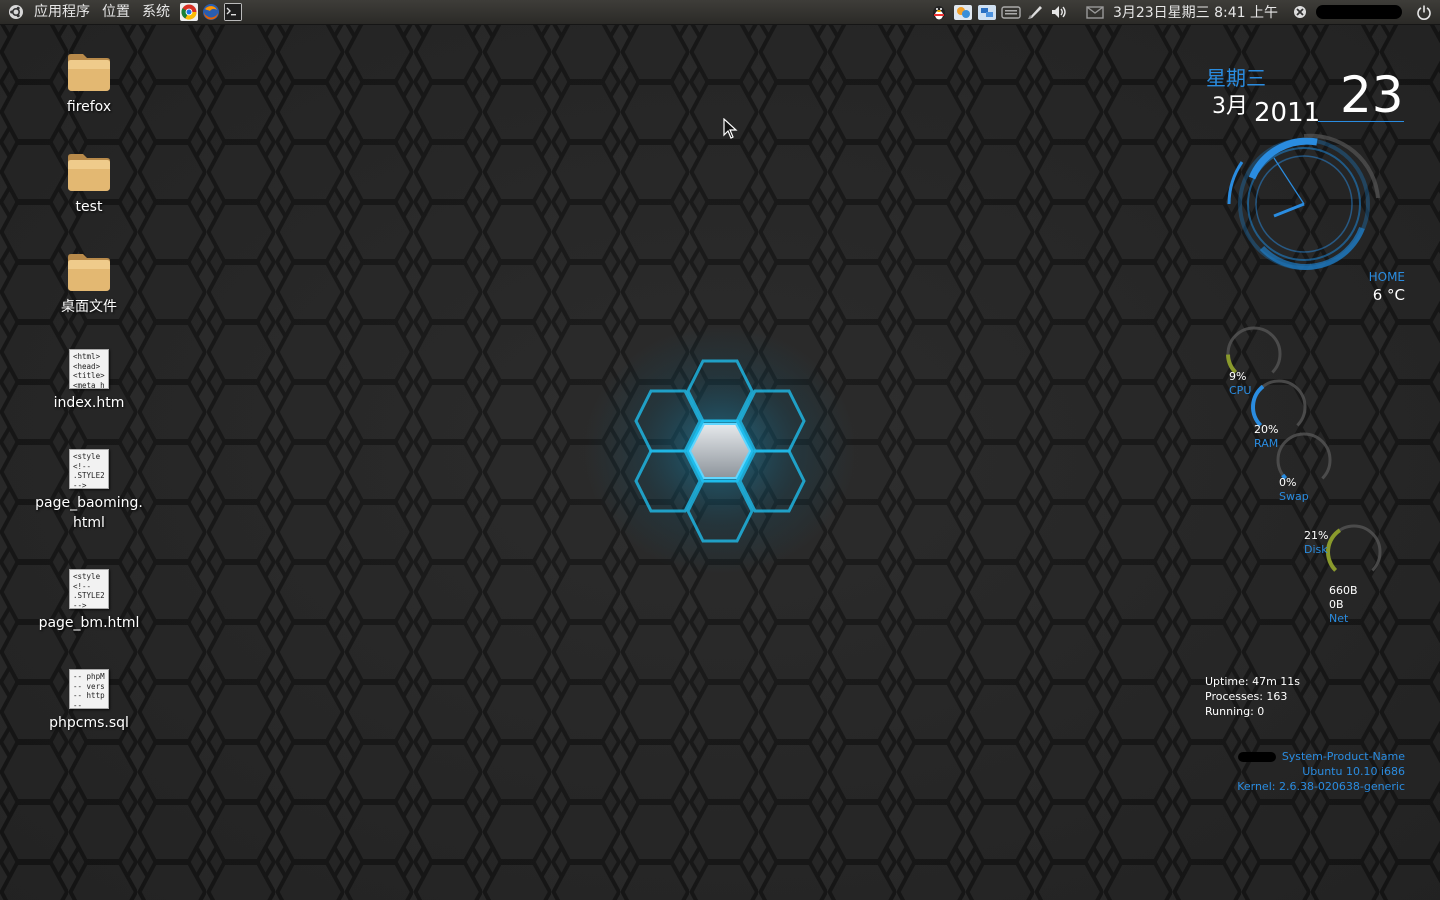 Image resolution: width=1440 pixels, height=900 pixels. Describe the element at coordinates (89, 207) in the screenshot. I see `desktop-icon-label: test` at that location.